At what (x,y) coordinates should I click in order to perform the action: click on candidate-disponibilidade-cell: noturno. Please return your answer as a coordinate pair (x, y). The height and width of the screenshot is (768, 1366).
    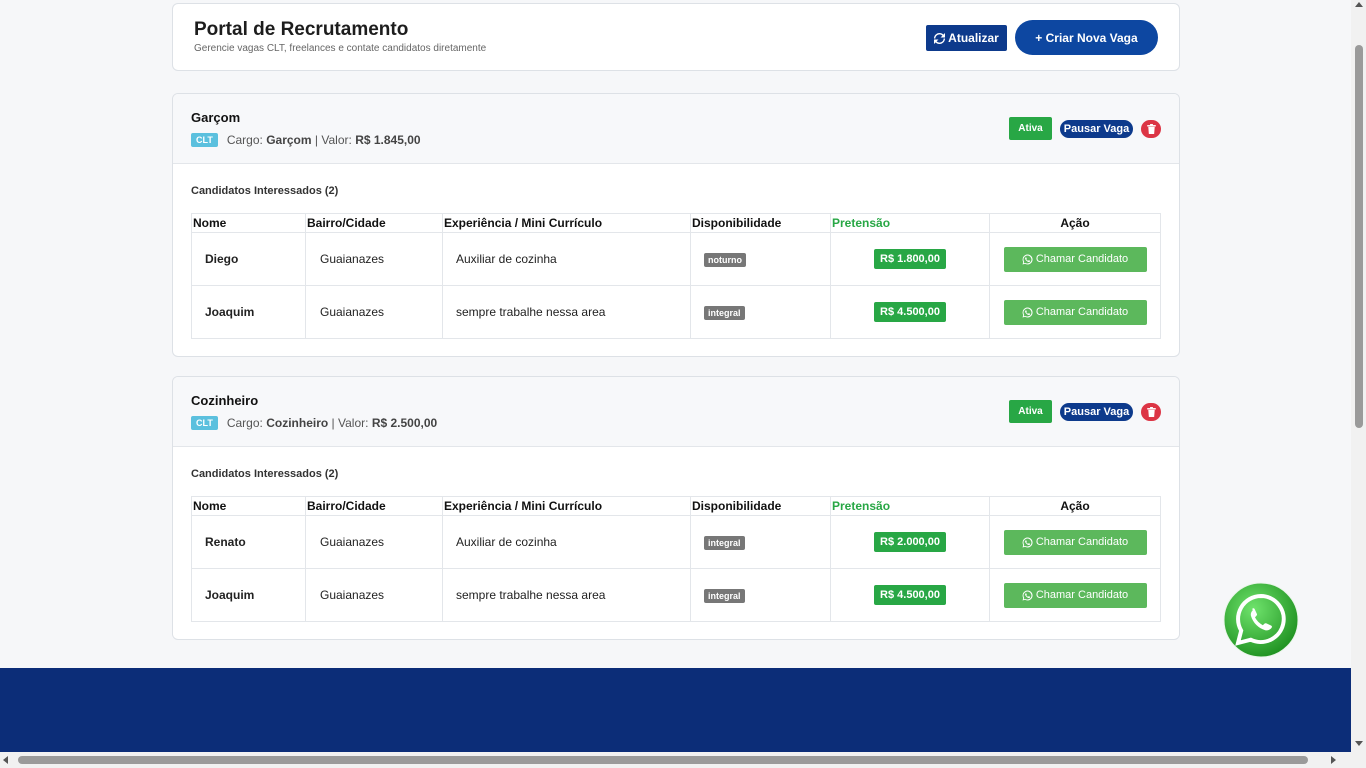
    Looking at the image, I should click on (760, 259).